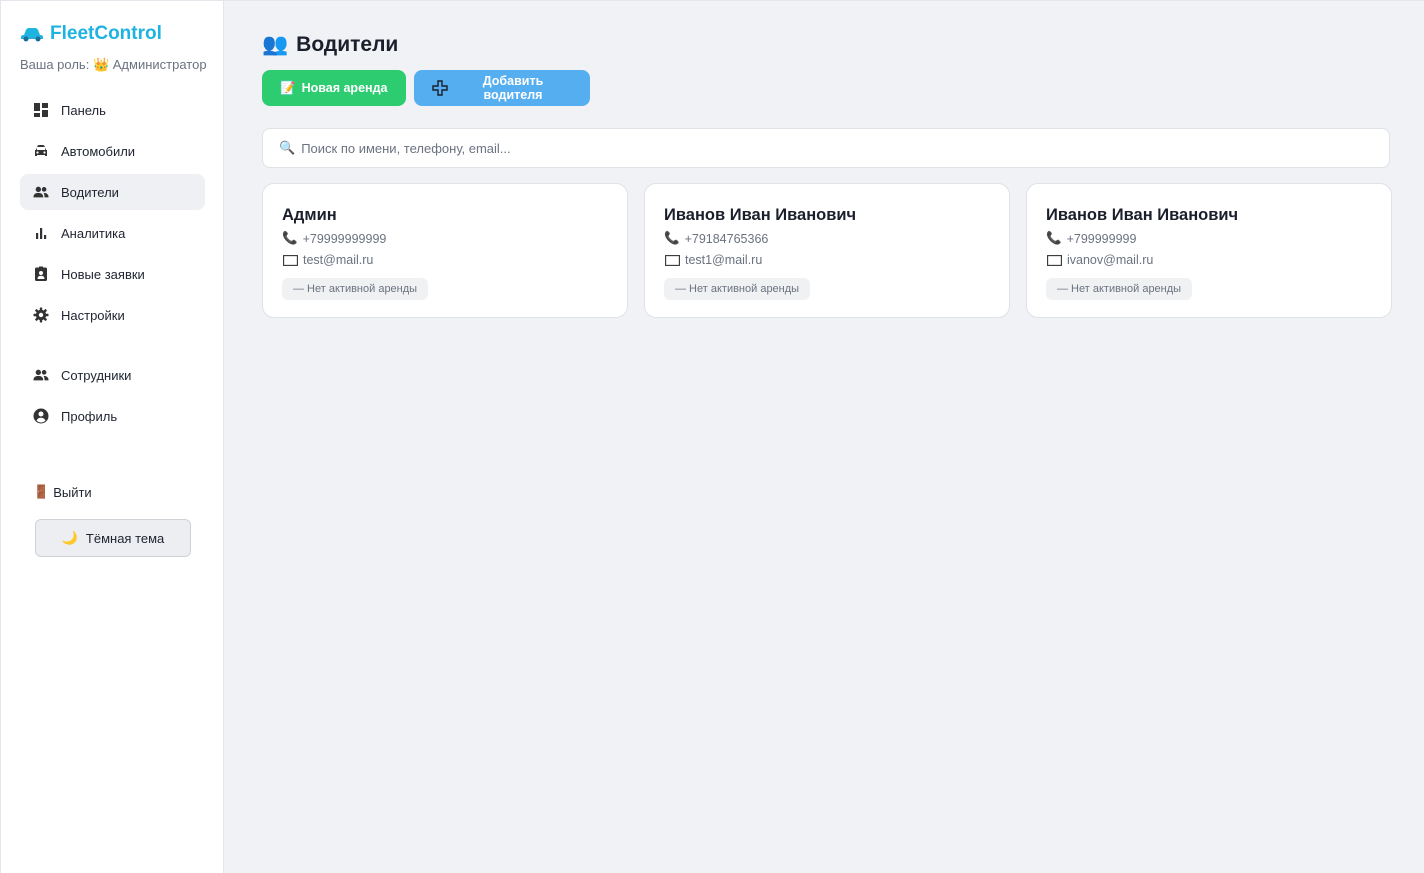  What do you see at coordinates (288, 87) in the screenshot?
I see `memo-icon: 📝` at bounding box center [288, 87].